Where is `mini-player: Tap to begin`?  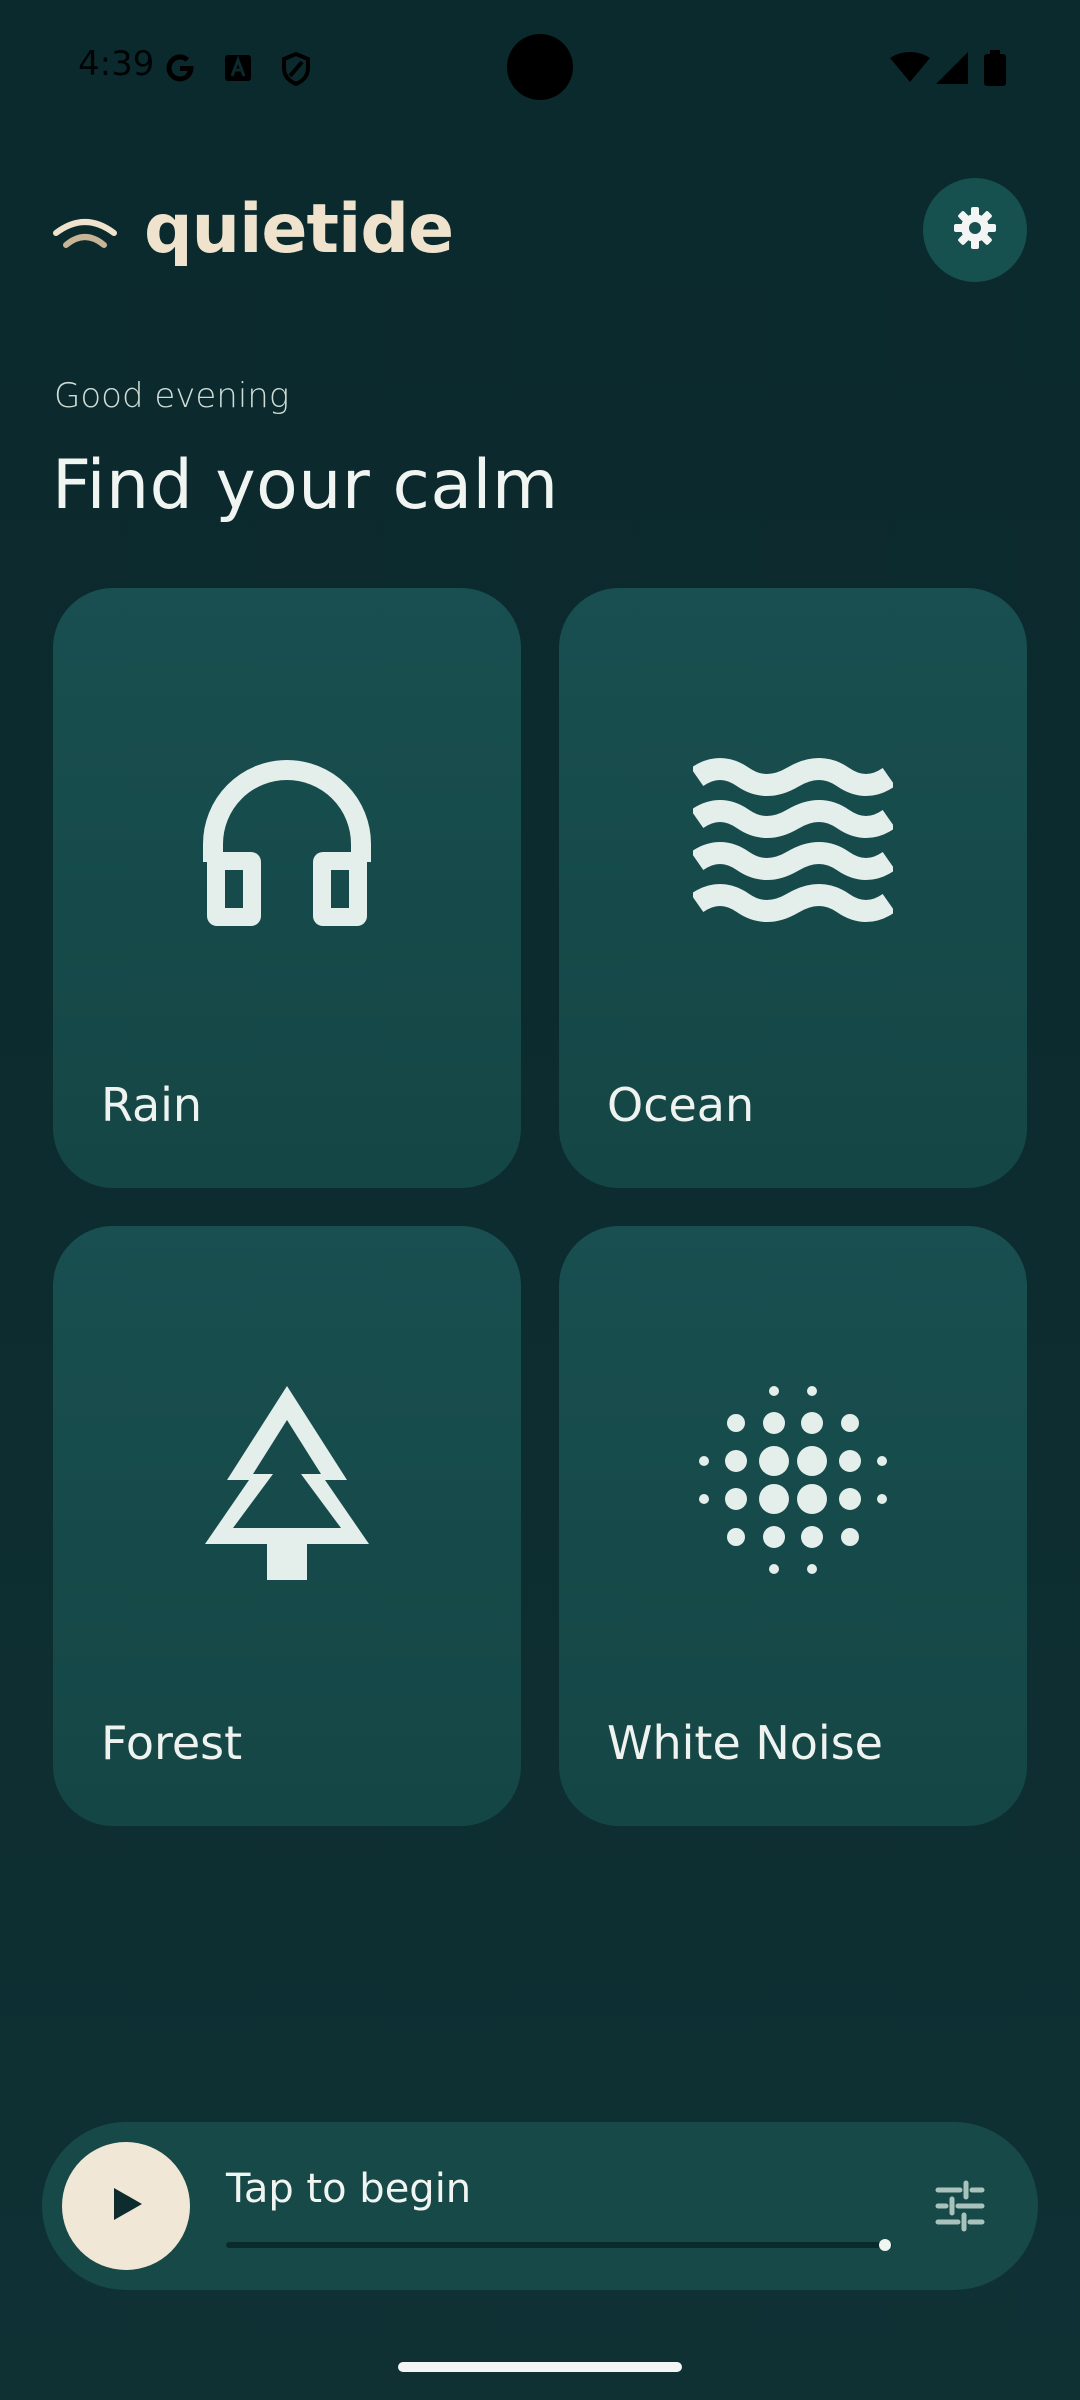 mini-player: Tap to begin is located at coordinates (540, 2206).